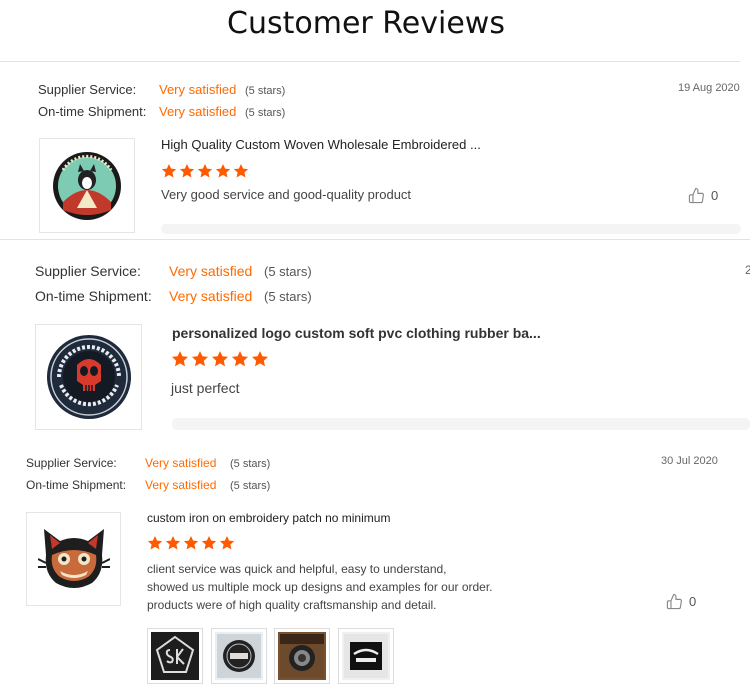 This screenshot has width=750, height=696. Describe the element at coordinates (709, 88) in the screenshot. I see `review-date: 19 Aug 2020` at that location.